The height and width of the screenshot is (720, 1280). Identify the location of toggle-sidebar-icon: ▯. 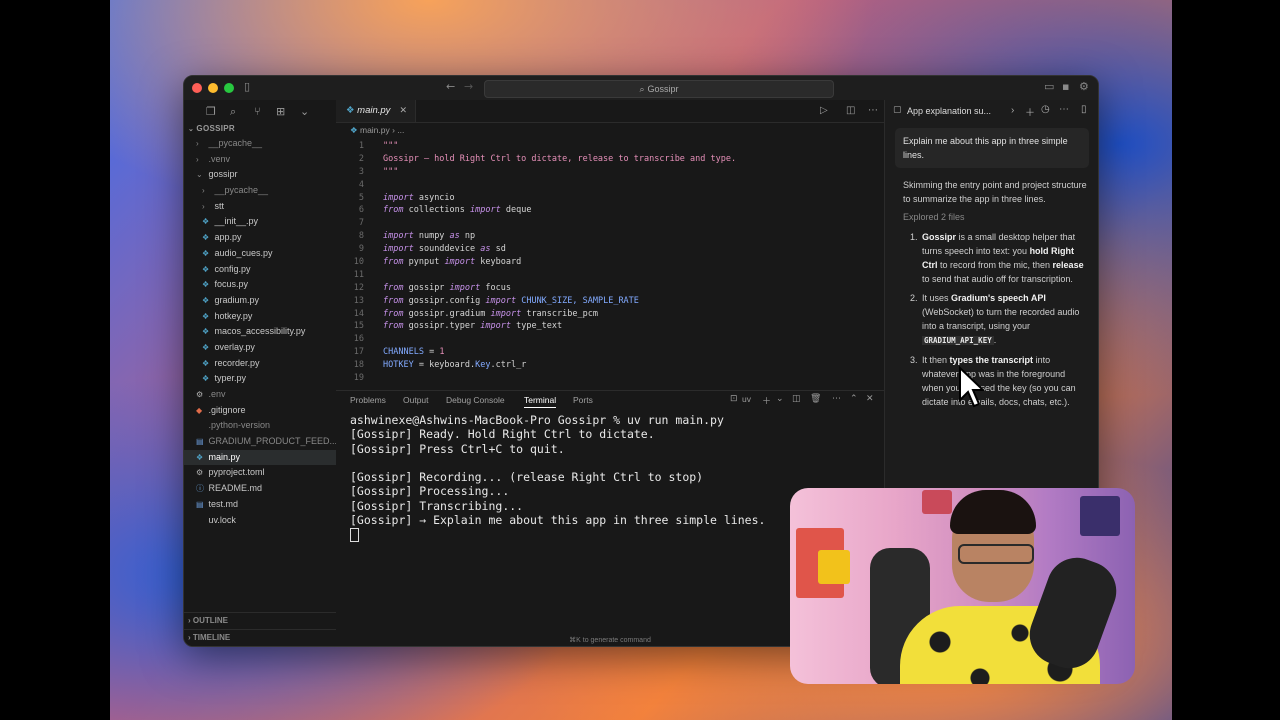
(247, 86).